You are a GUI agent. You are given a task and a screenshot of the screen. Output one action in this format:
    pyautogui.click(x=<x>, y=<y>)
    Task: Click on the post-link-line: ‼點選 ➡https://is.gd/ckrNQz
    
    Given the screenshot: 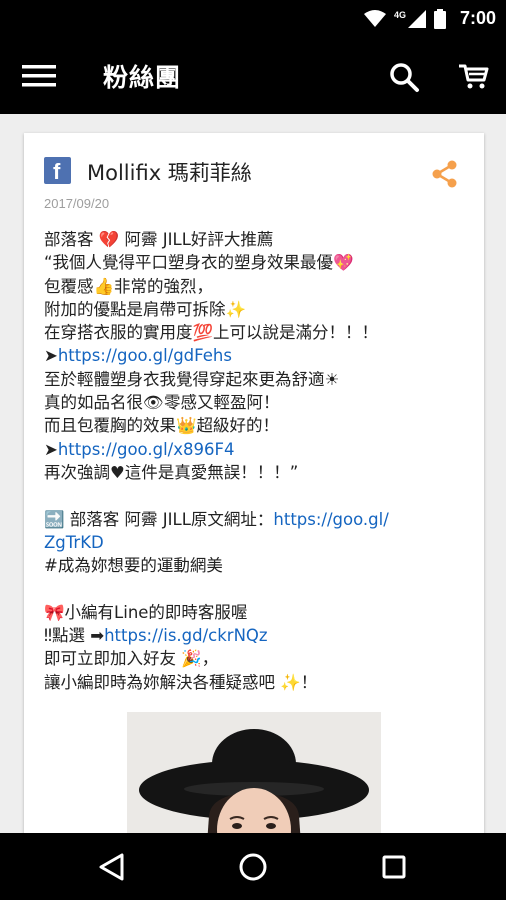 What is the action you would take?
    pyautogui.click(x=156, y=636)
    